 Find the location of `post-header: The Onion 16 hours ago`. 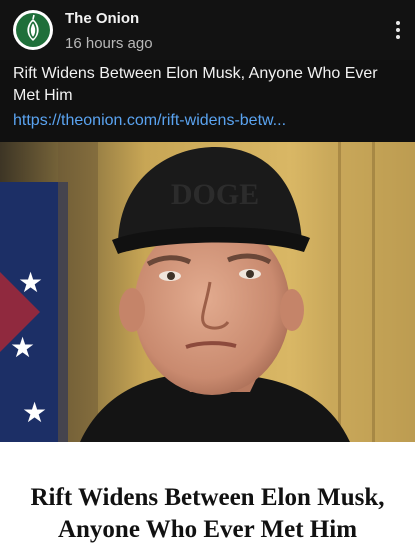

post-header: The Onion 16 hours ago is located at coordinates (207, 30).